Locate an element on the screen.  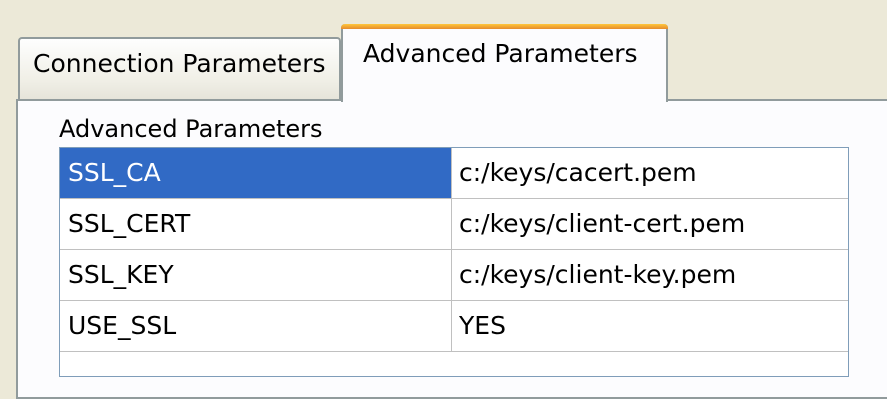
parameter-name-cell: SSL_CERT is located at coordinates (256, 224).